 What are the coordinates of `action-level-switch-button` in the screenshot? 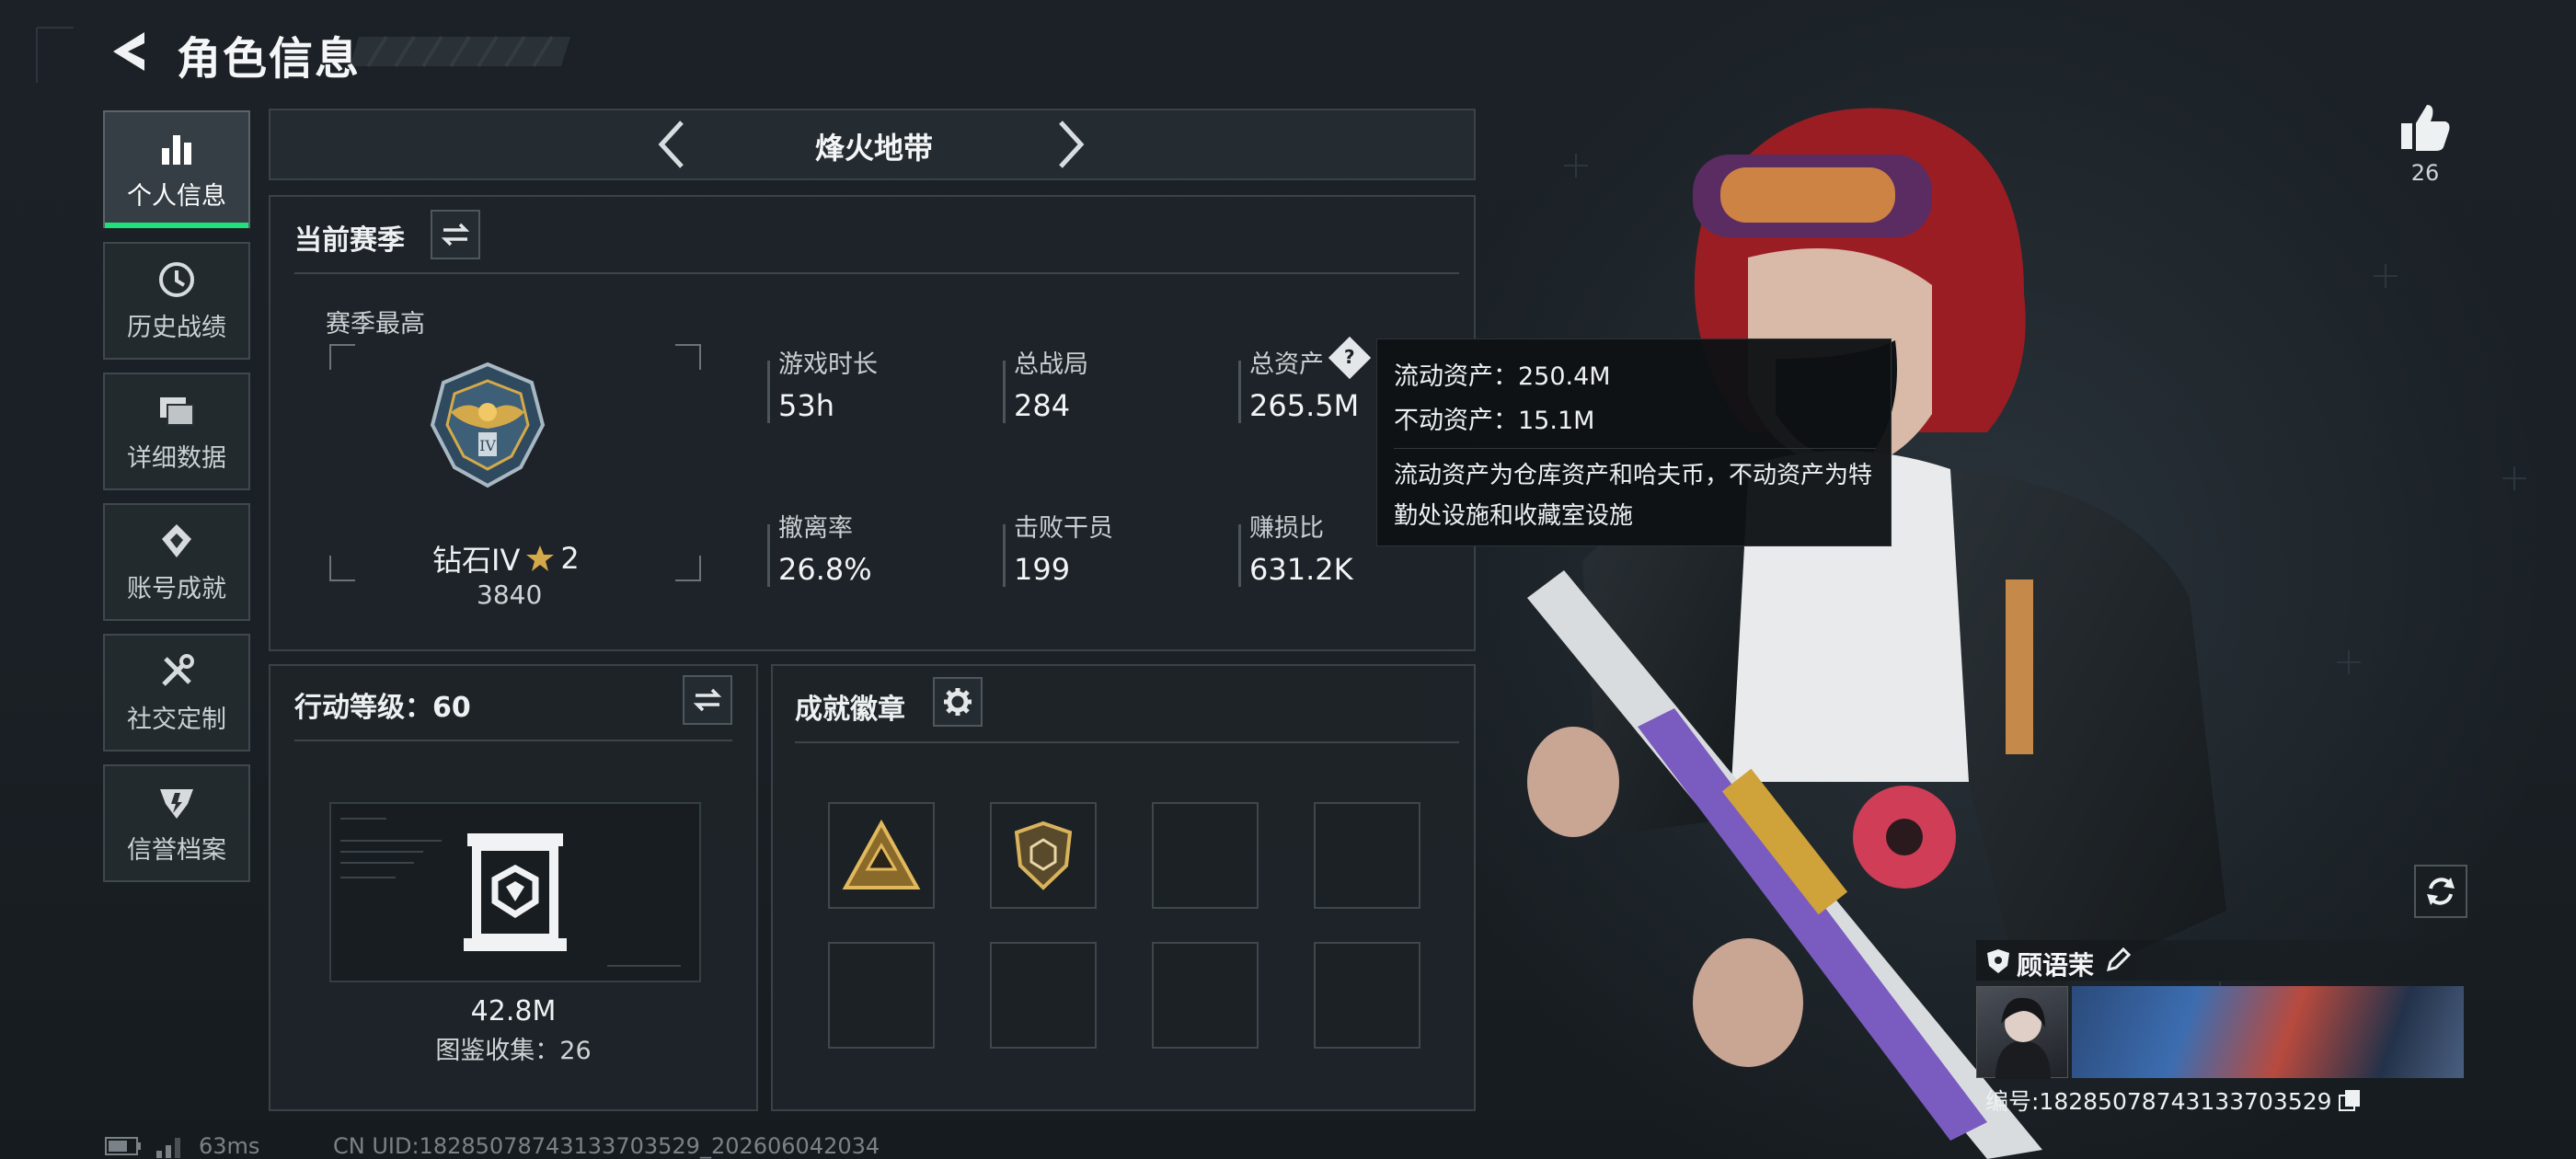 It's located at (707, 700).